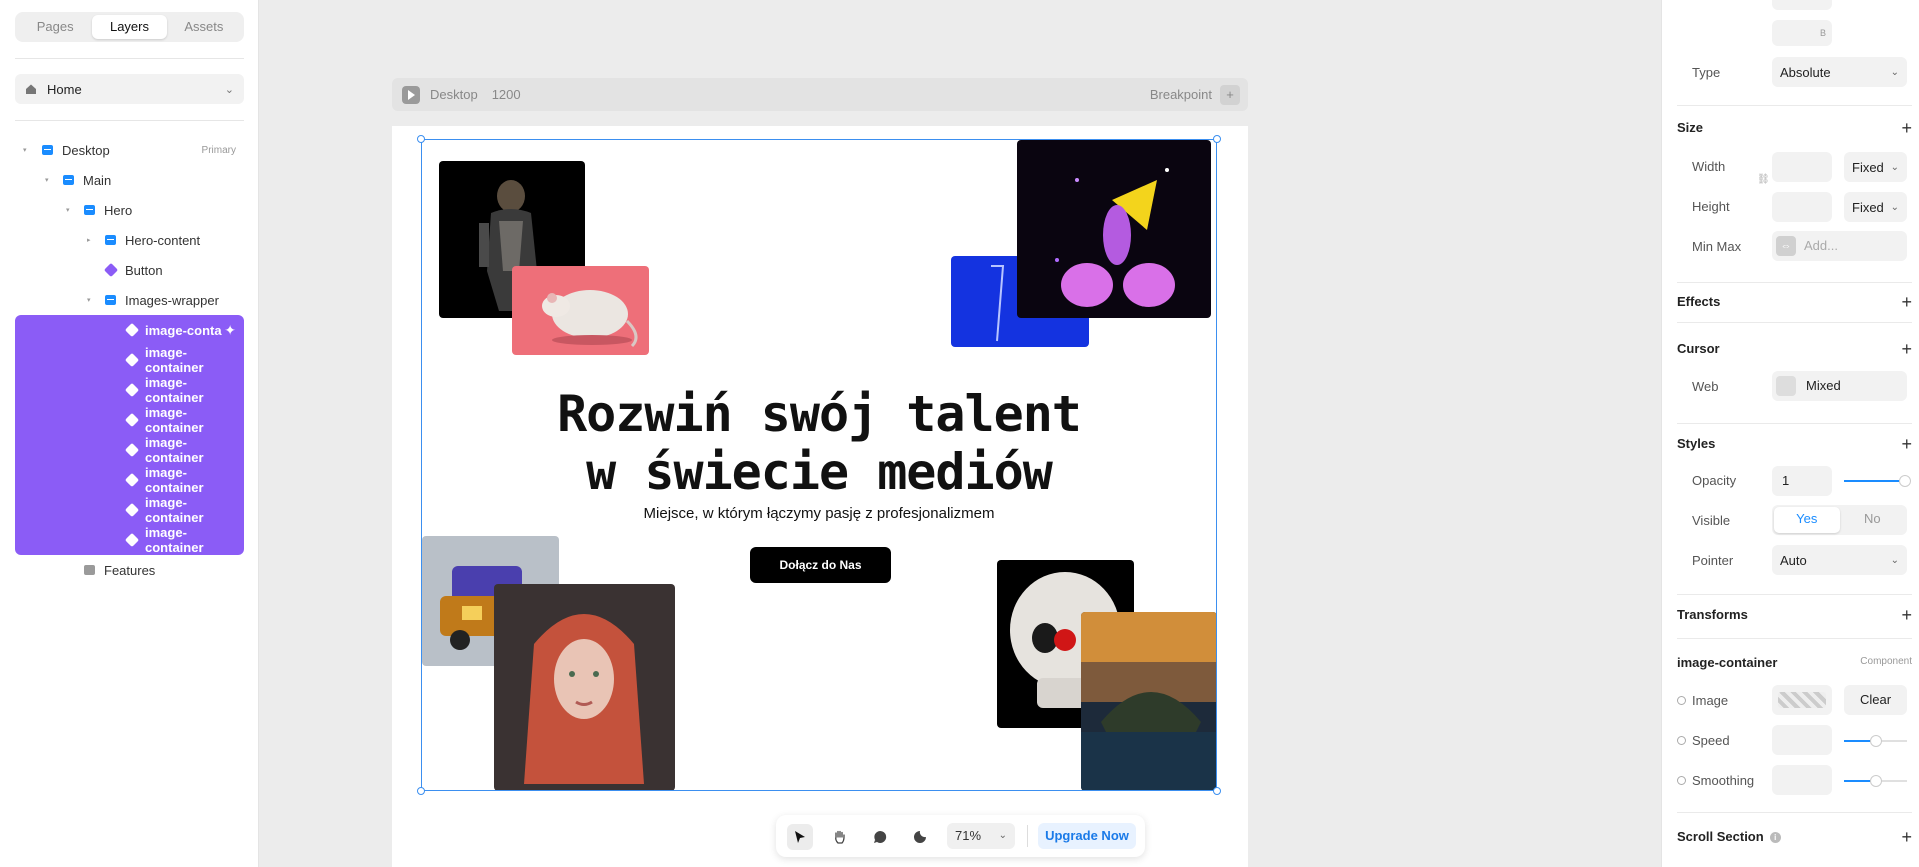 This screenshot has height=867, width=1919. I want to click on bottom-position-field: B, so click(1802, 33).